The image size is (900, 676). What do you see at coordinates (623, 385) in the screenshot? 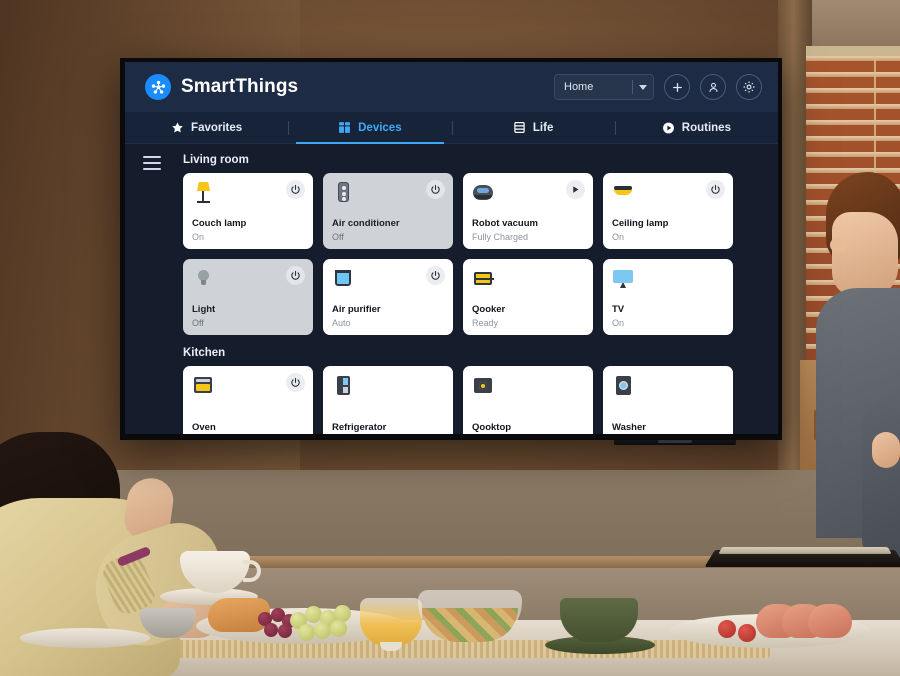
I see `washer-icon` at bounding box center [623, 385].